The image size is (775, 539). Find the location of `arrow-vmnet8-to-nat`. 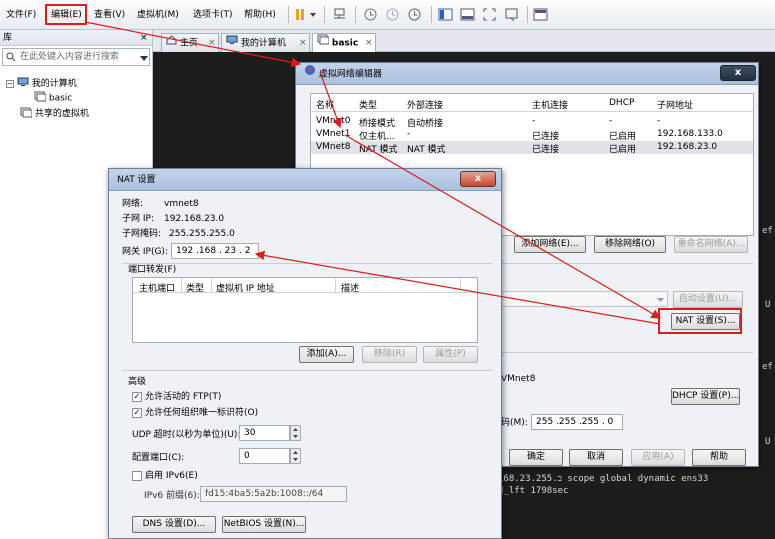

arrow-vmnet8-to-nat is located at coordinates (503, 226).